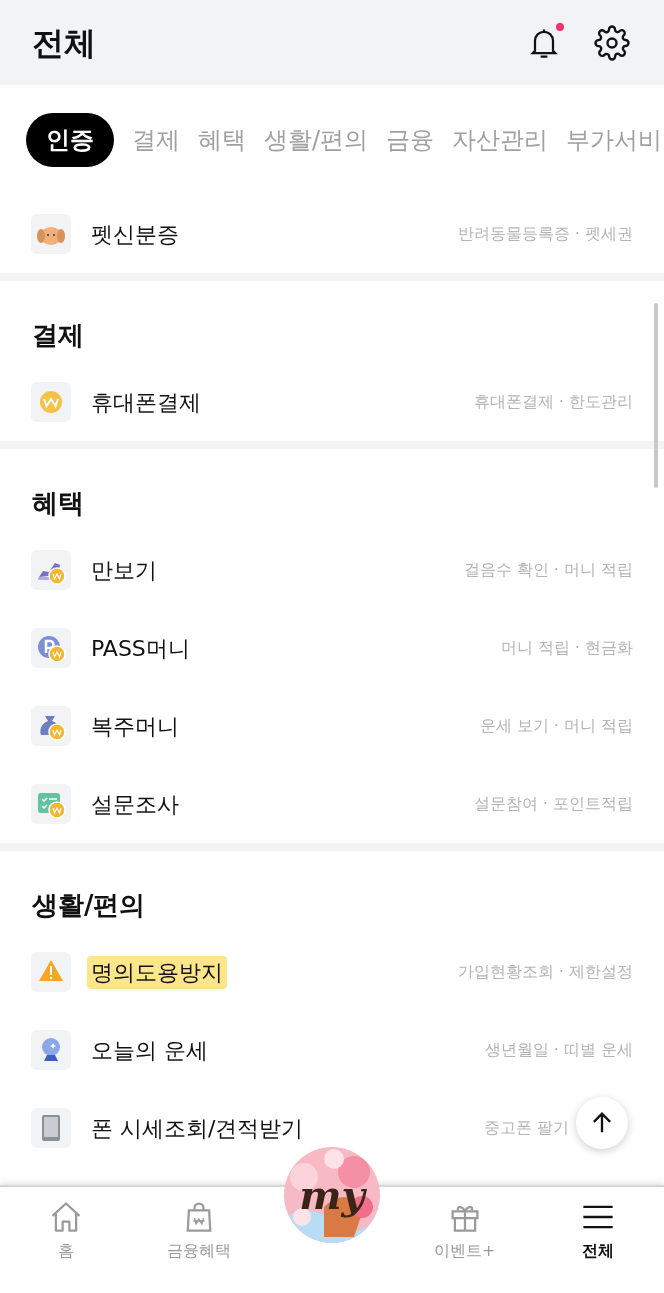  I want to click on menu-item-name: 명의도용방지, so click(157, 972).